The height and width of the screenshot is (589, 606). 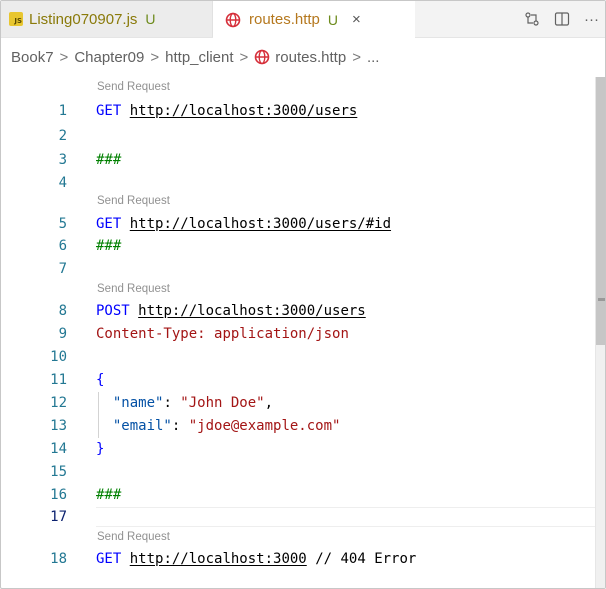 I want to click on line-number: 8, so click(x=62, y=311).